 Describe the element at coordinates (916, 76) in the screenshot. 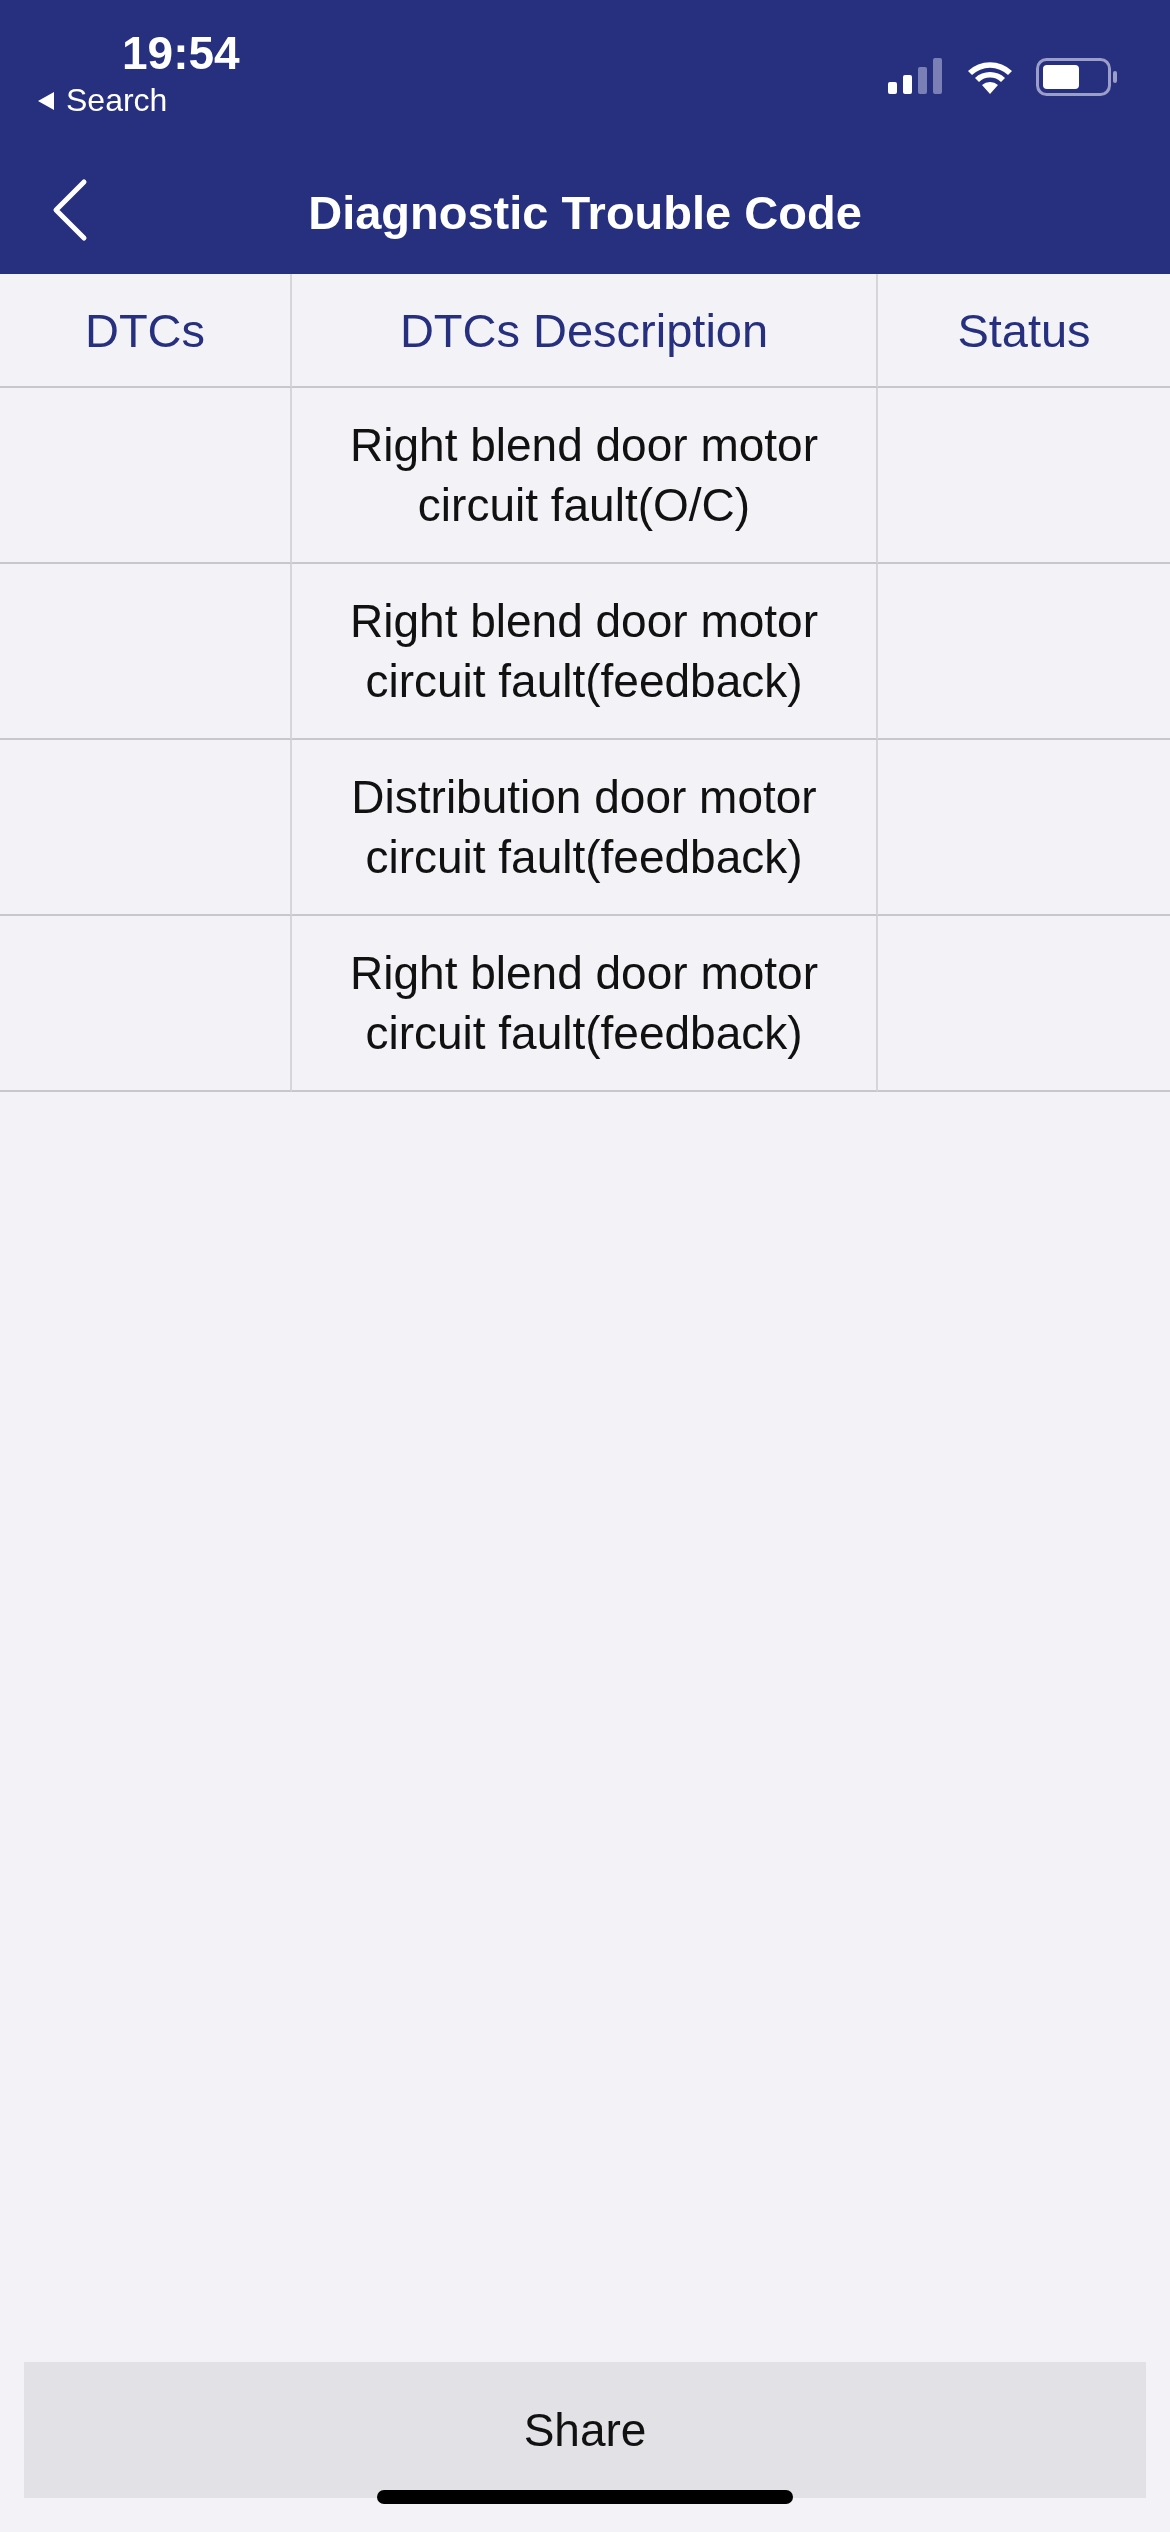

I see `signal-icon` at that location.